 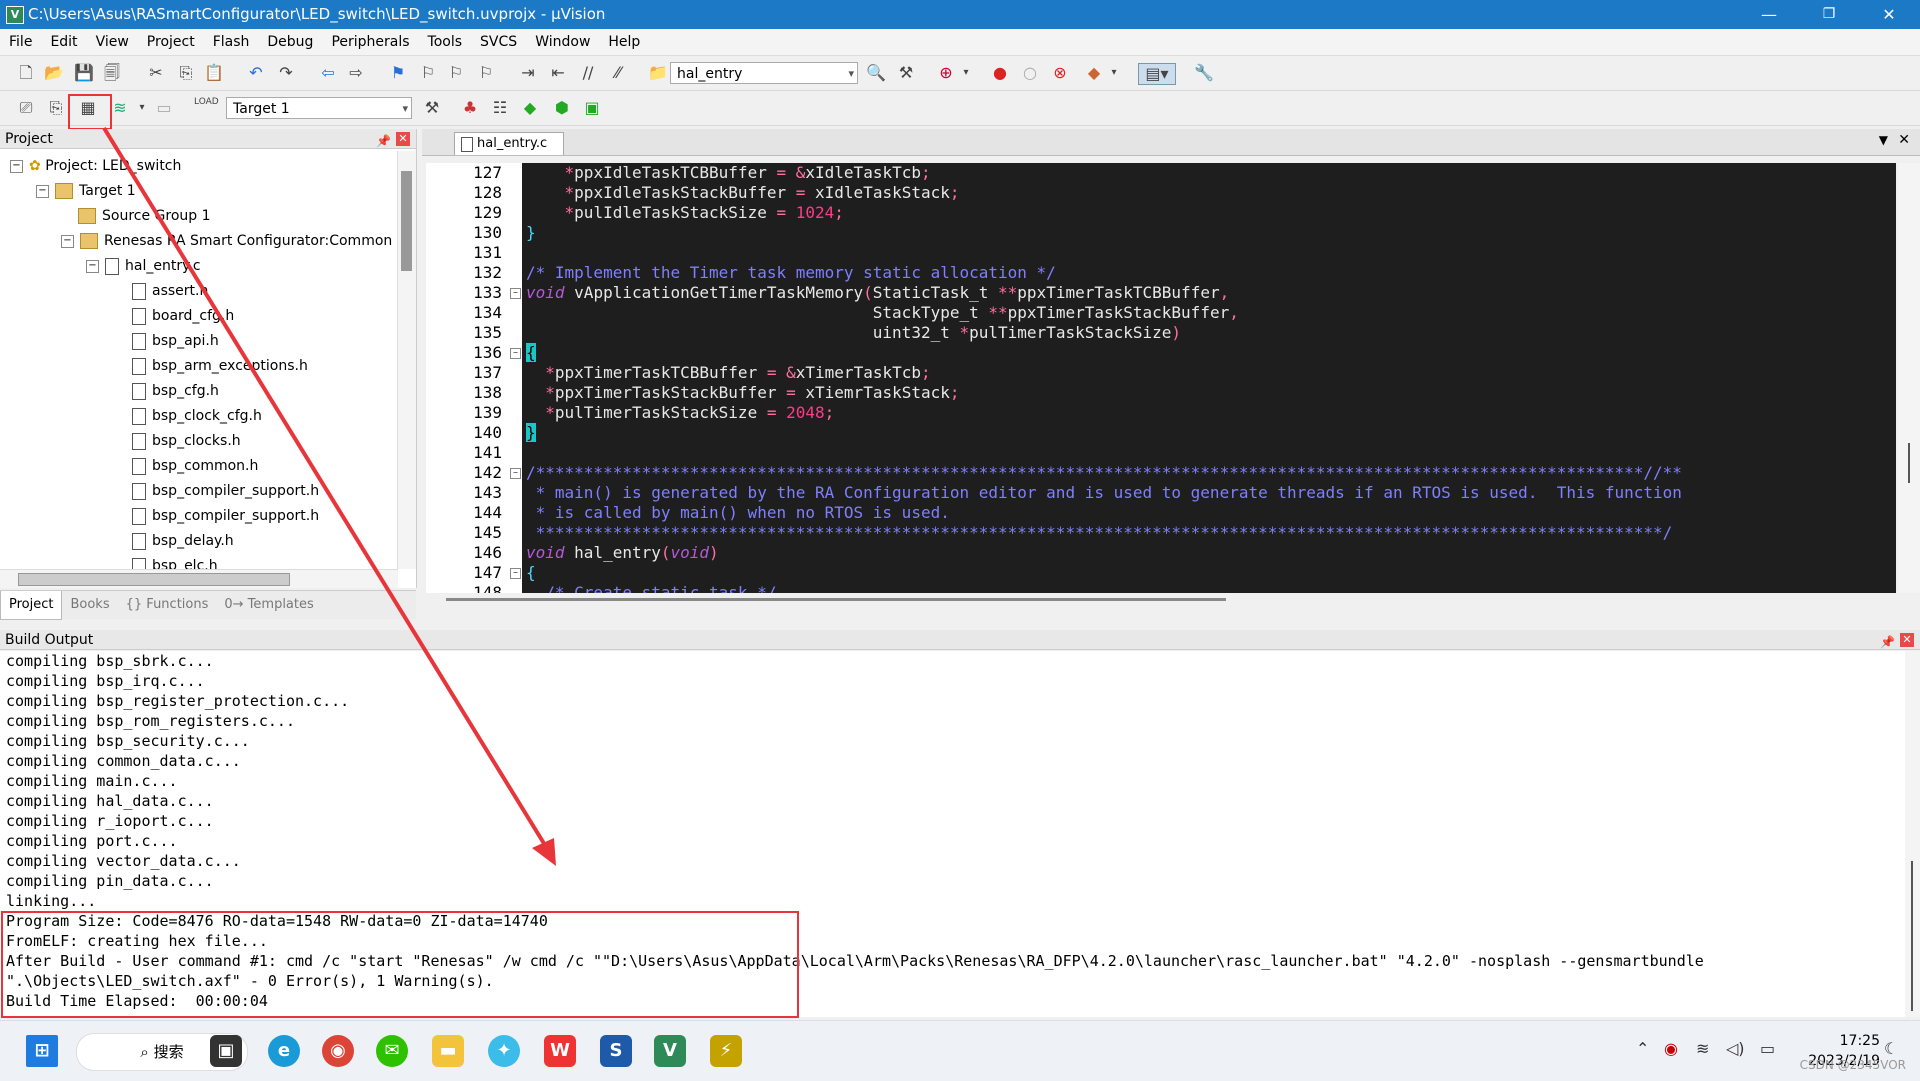 I want to click on batch-build-icon: ≋, so click(x=120, y=108).